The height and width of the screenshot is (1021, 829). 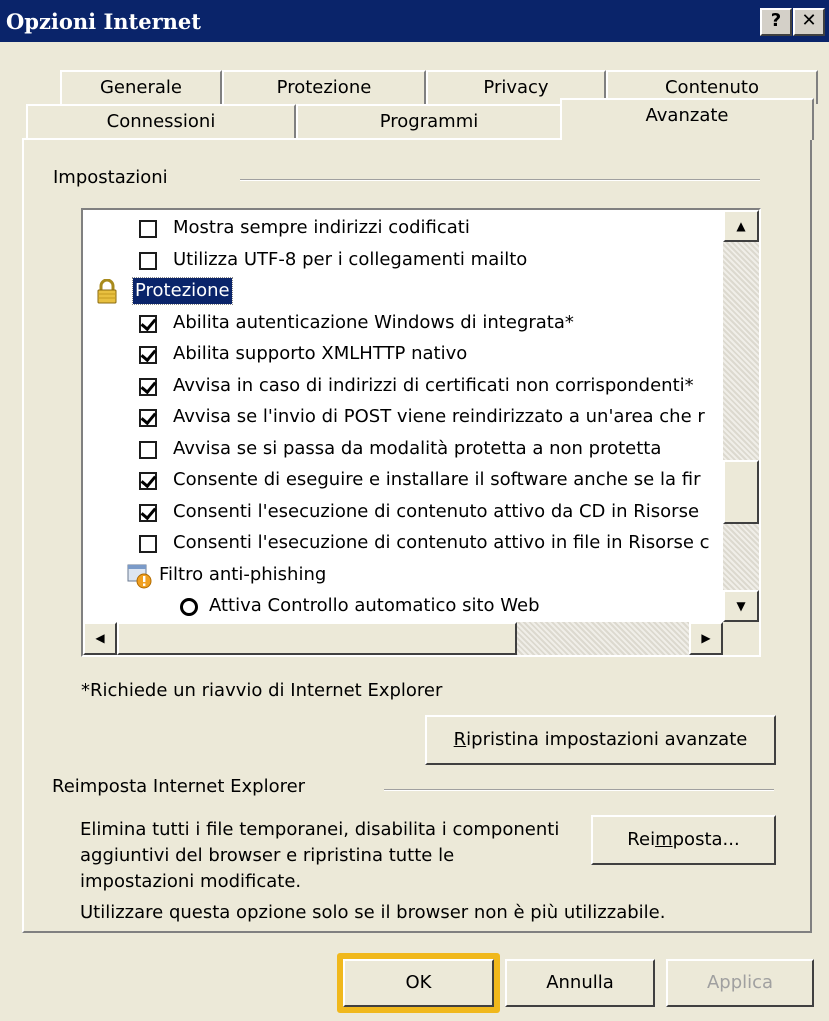 I want to click on window-title: Opzioni Internet, so click(x=103, y=21).